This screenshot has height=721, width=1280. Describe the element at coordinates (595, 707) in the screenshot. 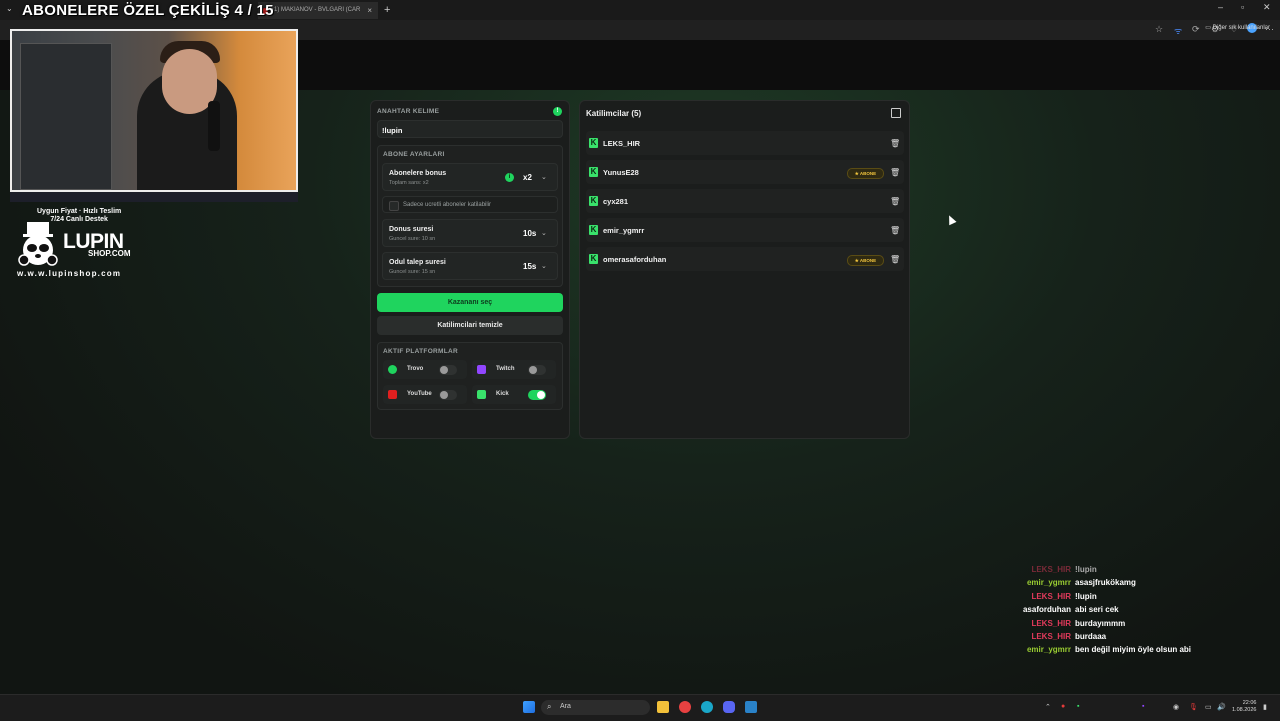

I see `taskbar-search: ⌕ Ara` at that location.